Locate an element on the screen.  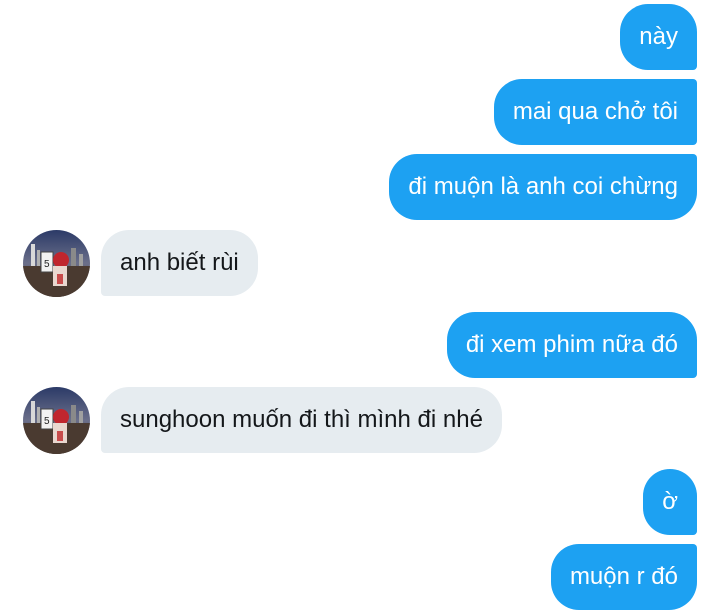
message-text: mai qua chở tôi is located at coordinates (595, 111).